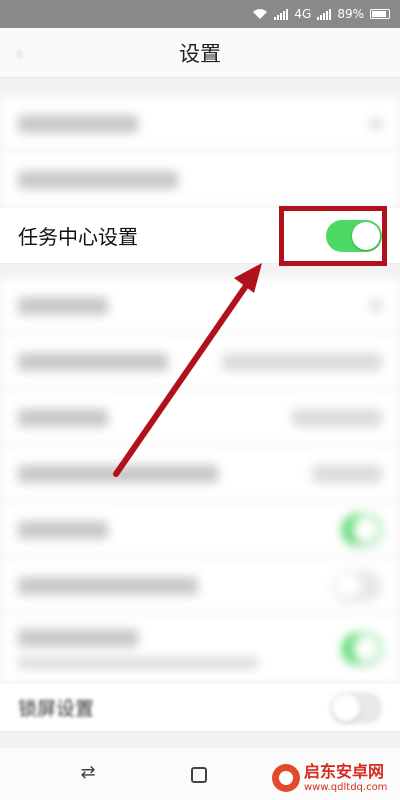  Describe the element at coordinates (356, 707) in the screenshot. I see `lockscreen-toggle` at that location.